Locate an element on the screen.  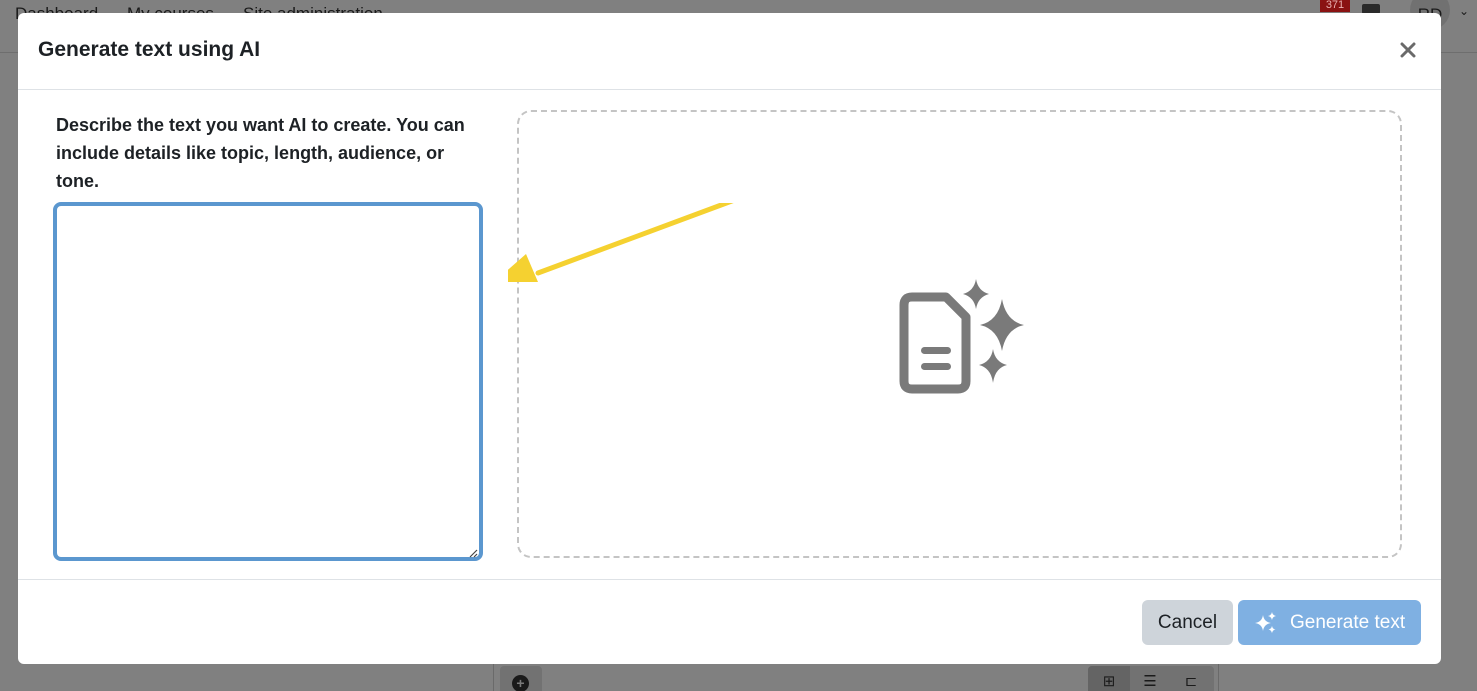
tree-view-icon: ⊏ is located at coordinates (1191, 681).